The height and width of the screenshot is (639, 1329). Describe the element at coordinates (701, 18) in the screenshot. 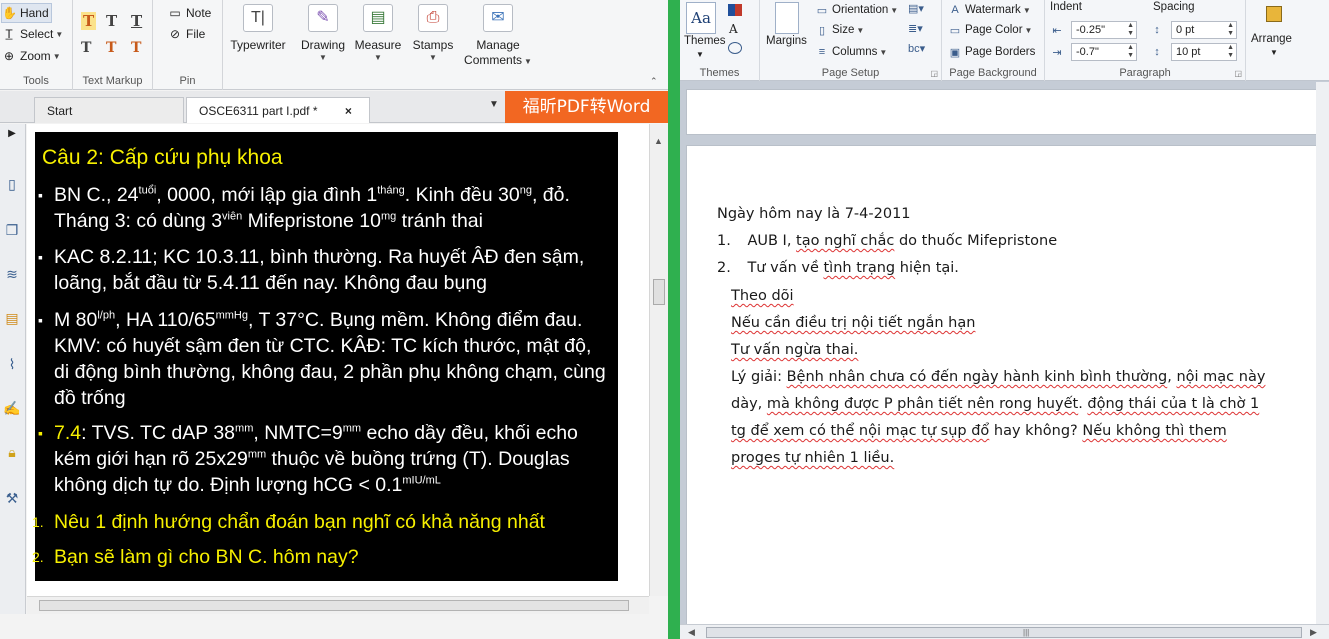

I see `themes-icon: Aa` at that location.